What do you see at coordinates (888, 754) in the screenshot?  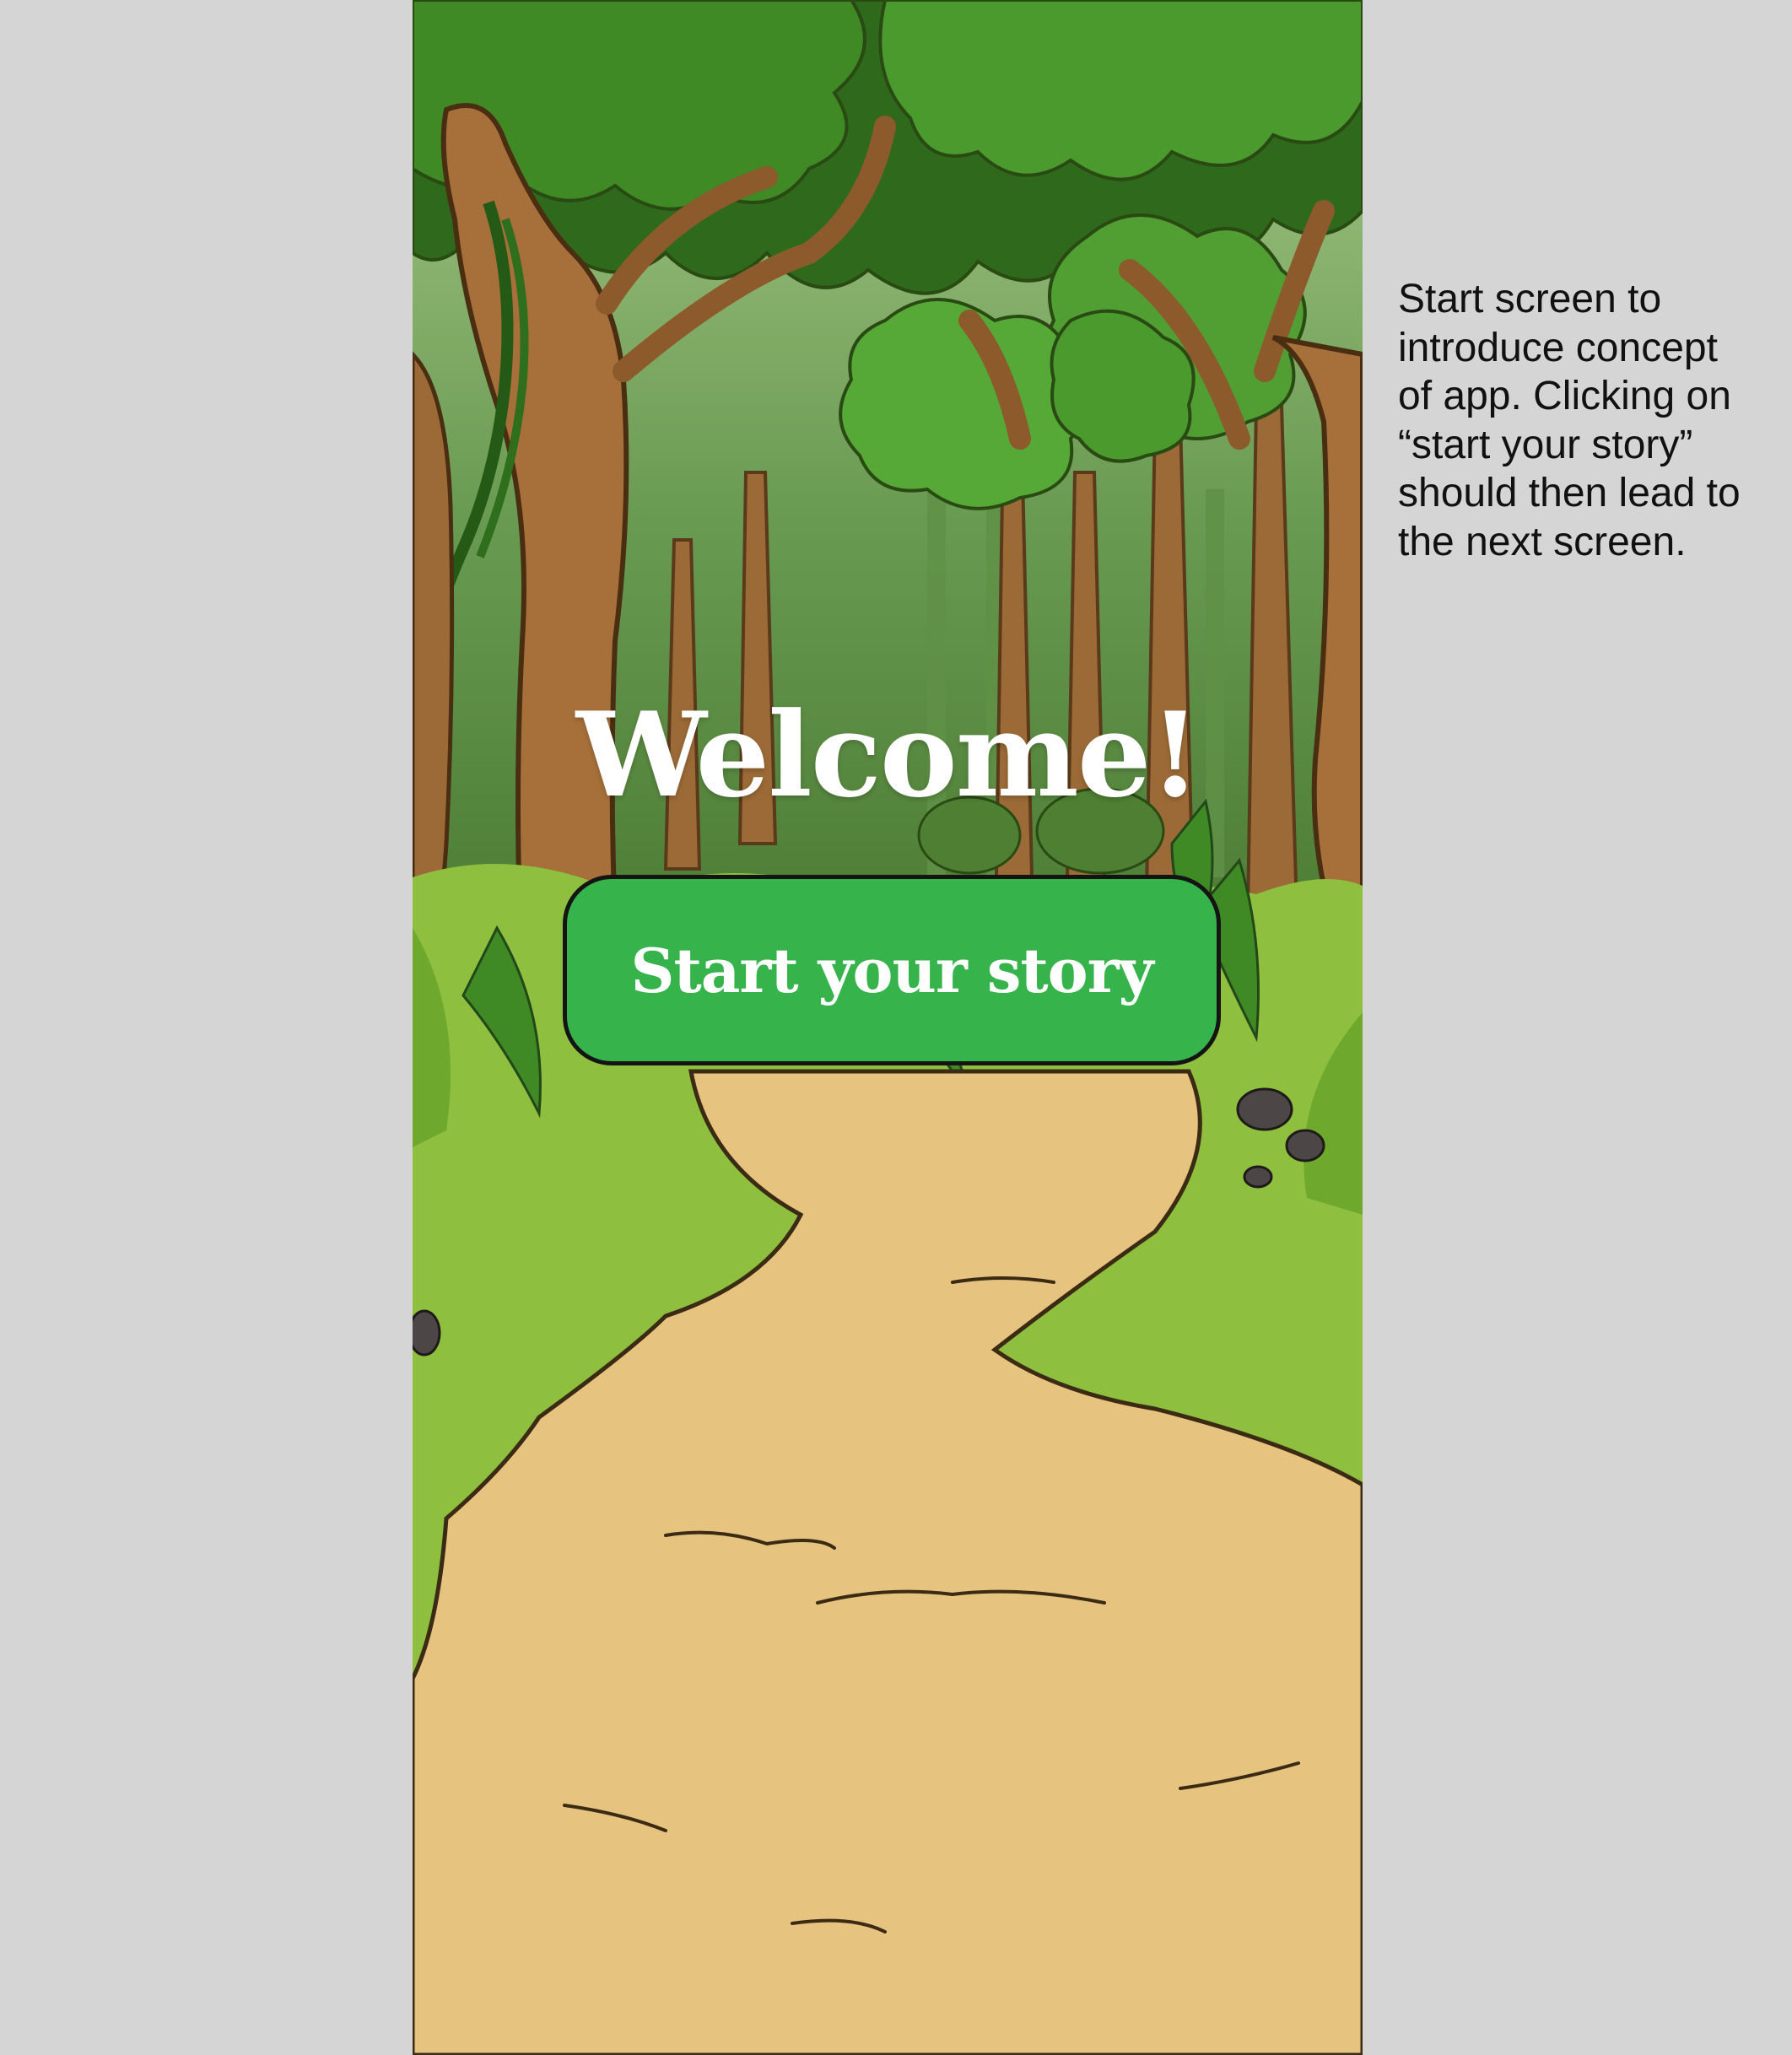 I see `welcome-heading: Welcome!` at bounding box center [888, 754].